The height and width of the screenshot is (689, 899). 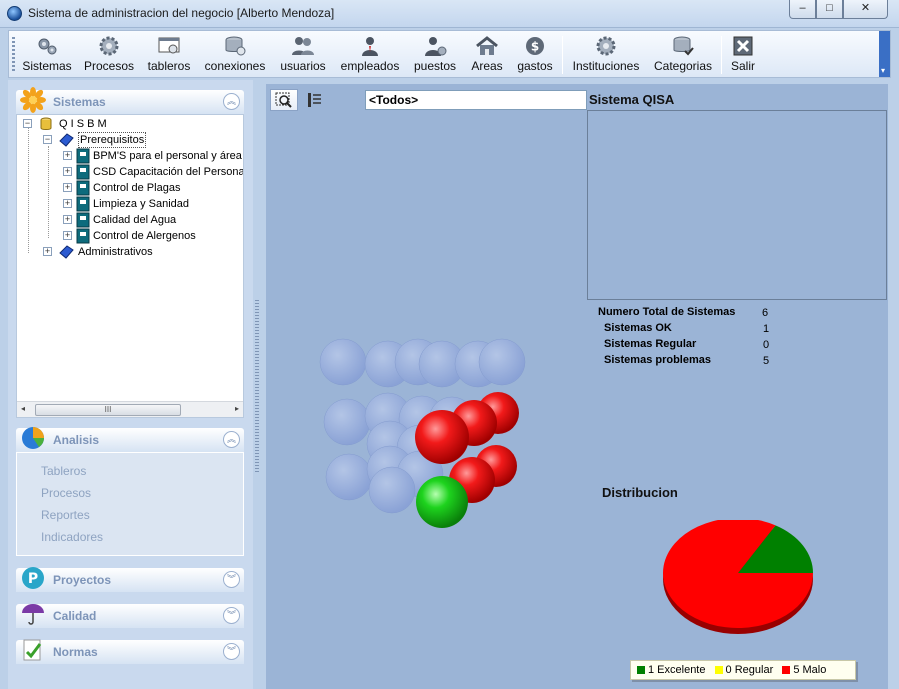 What do you see at coordinates (108, 410) in the screenshot?
I see `scroll-thumb: III` at bounding box center [108, 410].